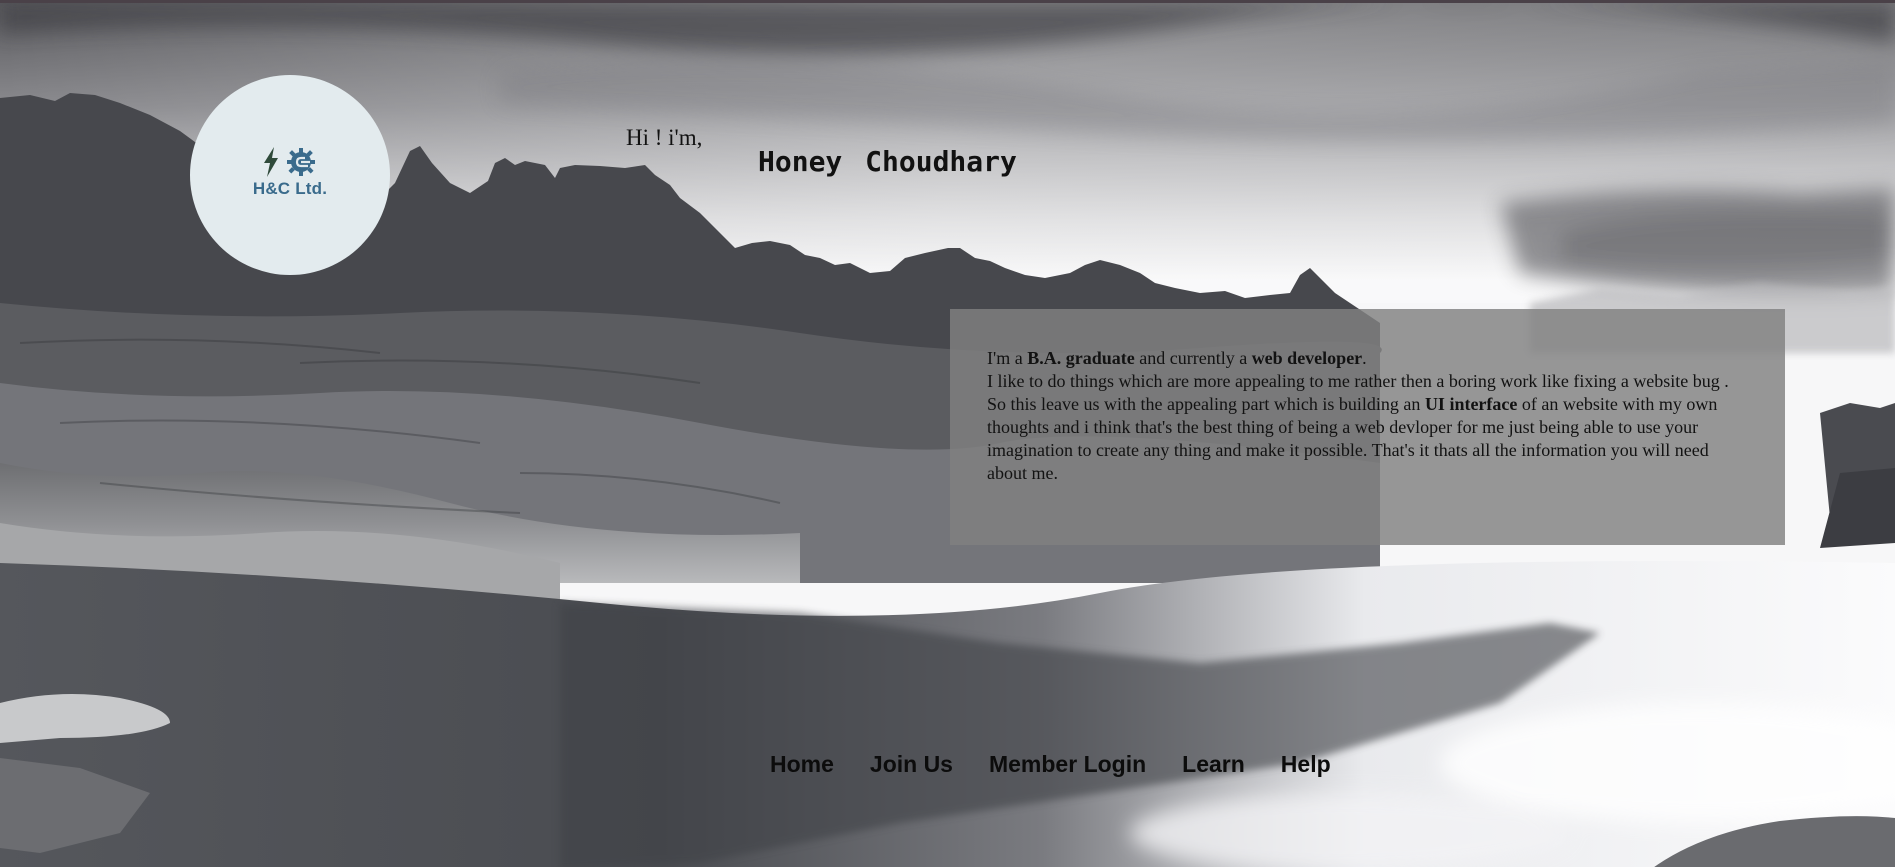 The height and width of the screenshot is (867, 1895). I want to click on lightning-icon, so click(271, 162).